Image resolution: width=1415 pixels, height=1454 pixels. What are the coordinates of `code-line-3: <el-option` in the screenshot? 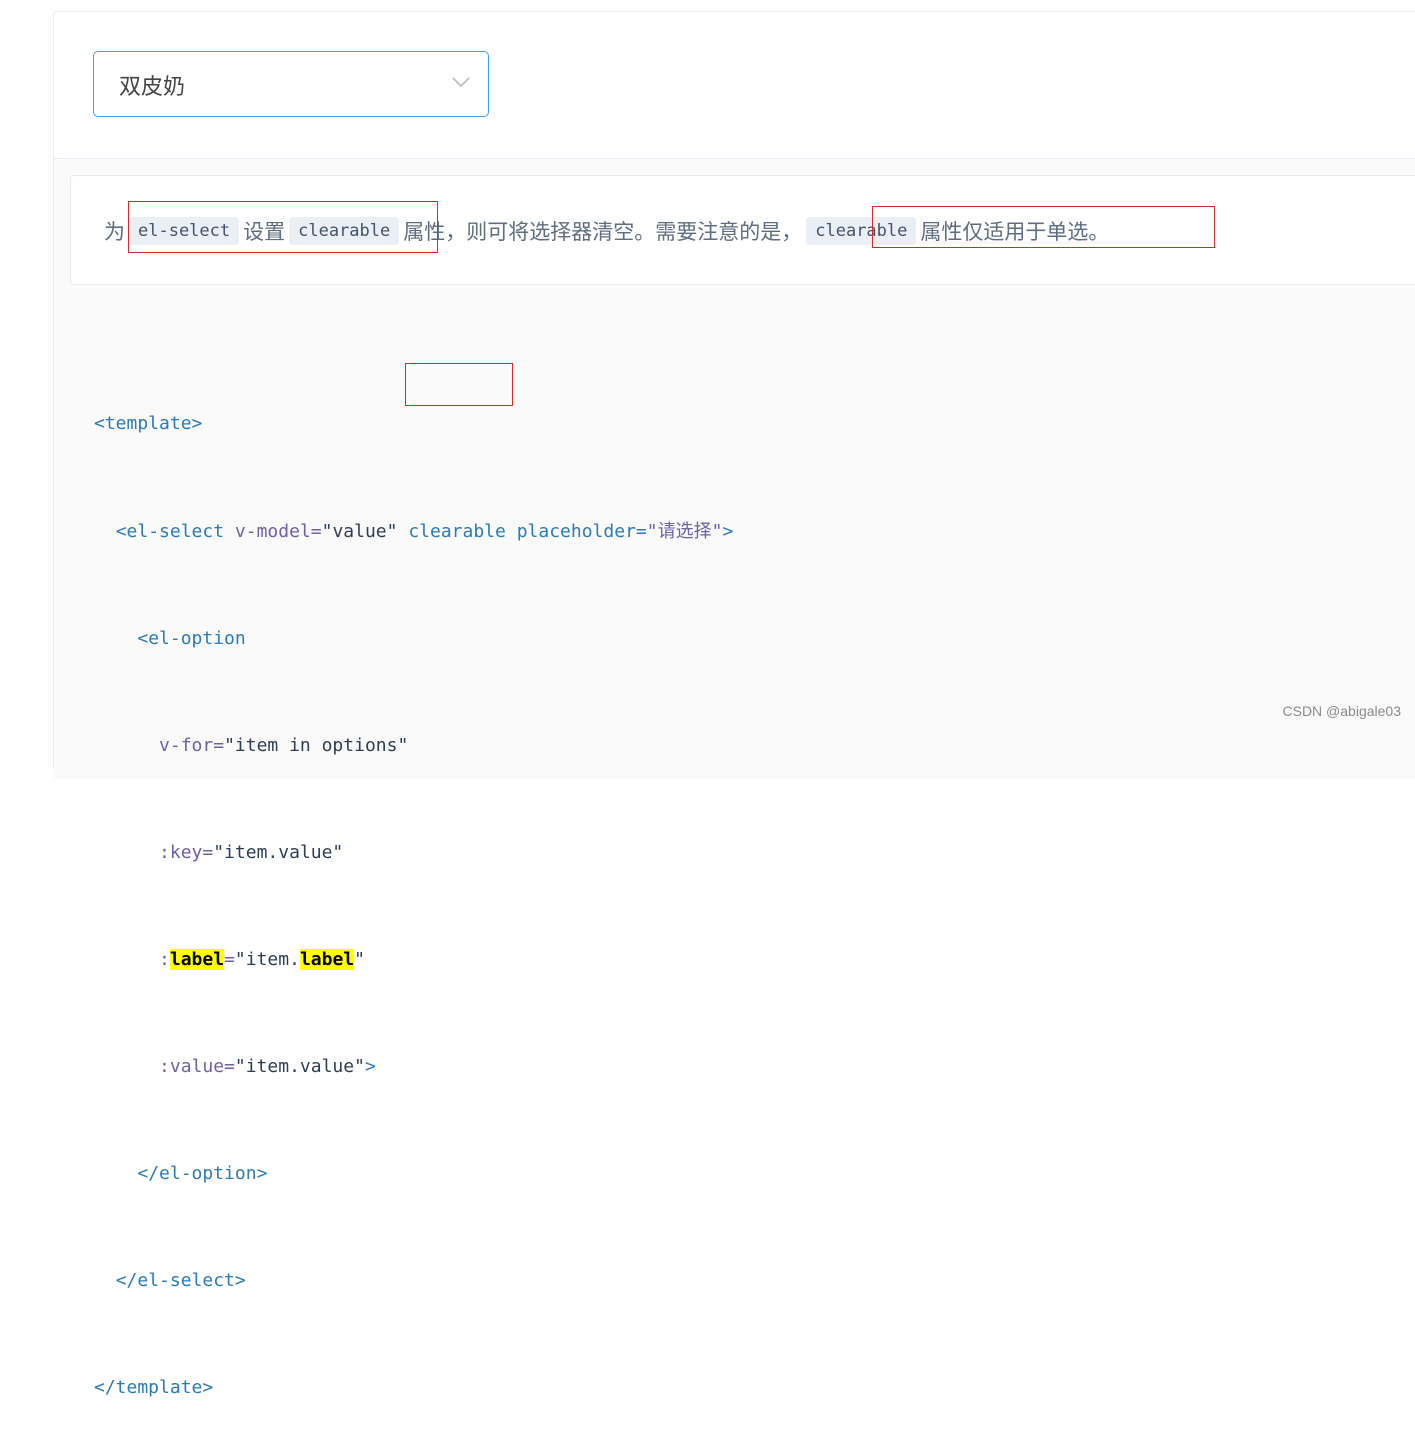 It's located at (413, 639).